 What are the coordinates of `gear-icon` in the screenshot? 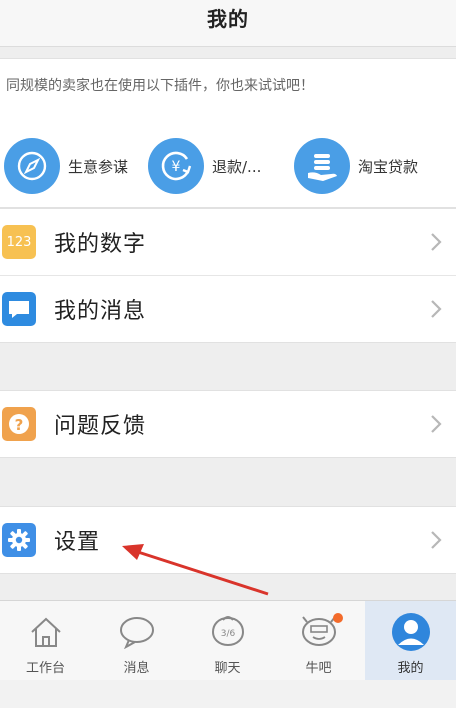 It's located at (19, 540).